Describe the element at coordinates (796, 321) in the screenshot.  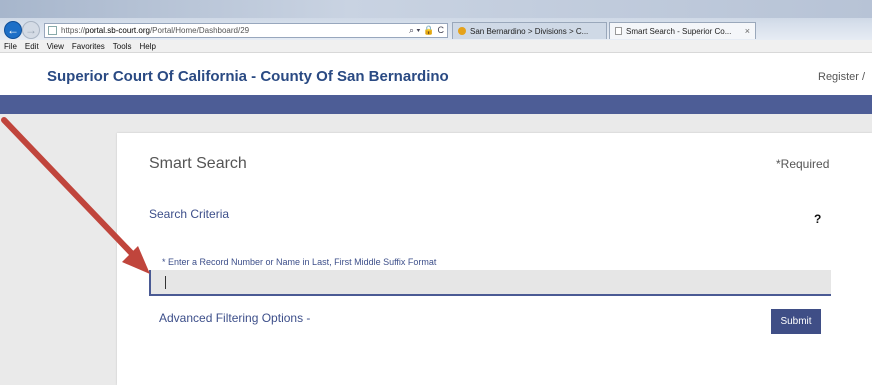
I see `submit-button: Submit` at that location.